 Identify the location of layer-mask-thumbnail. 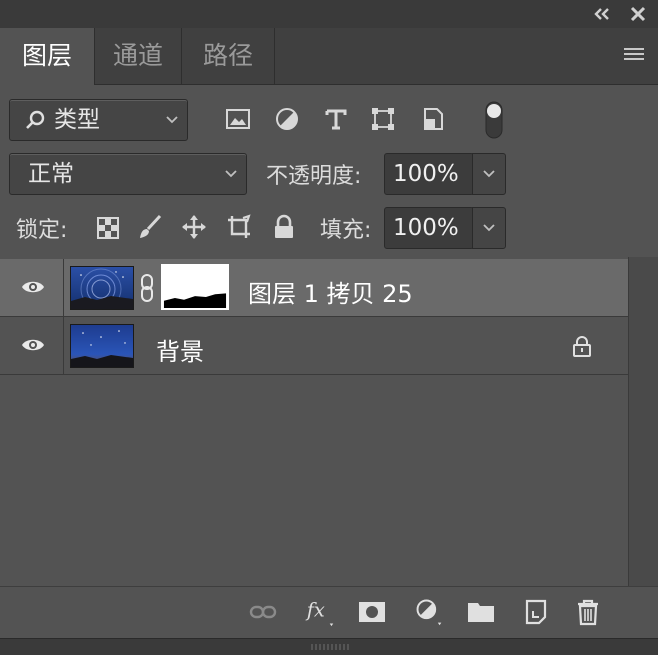
(195, 287).